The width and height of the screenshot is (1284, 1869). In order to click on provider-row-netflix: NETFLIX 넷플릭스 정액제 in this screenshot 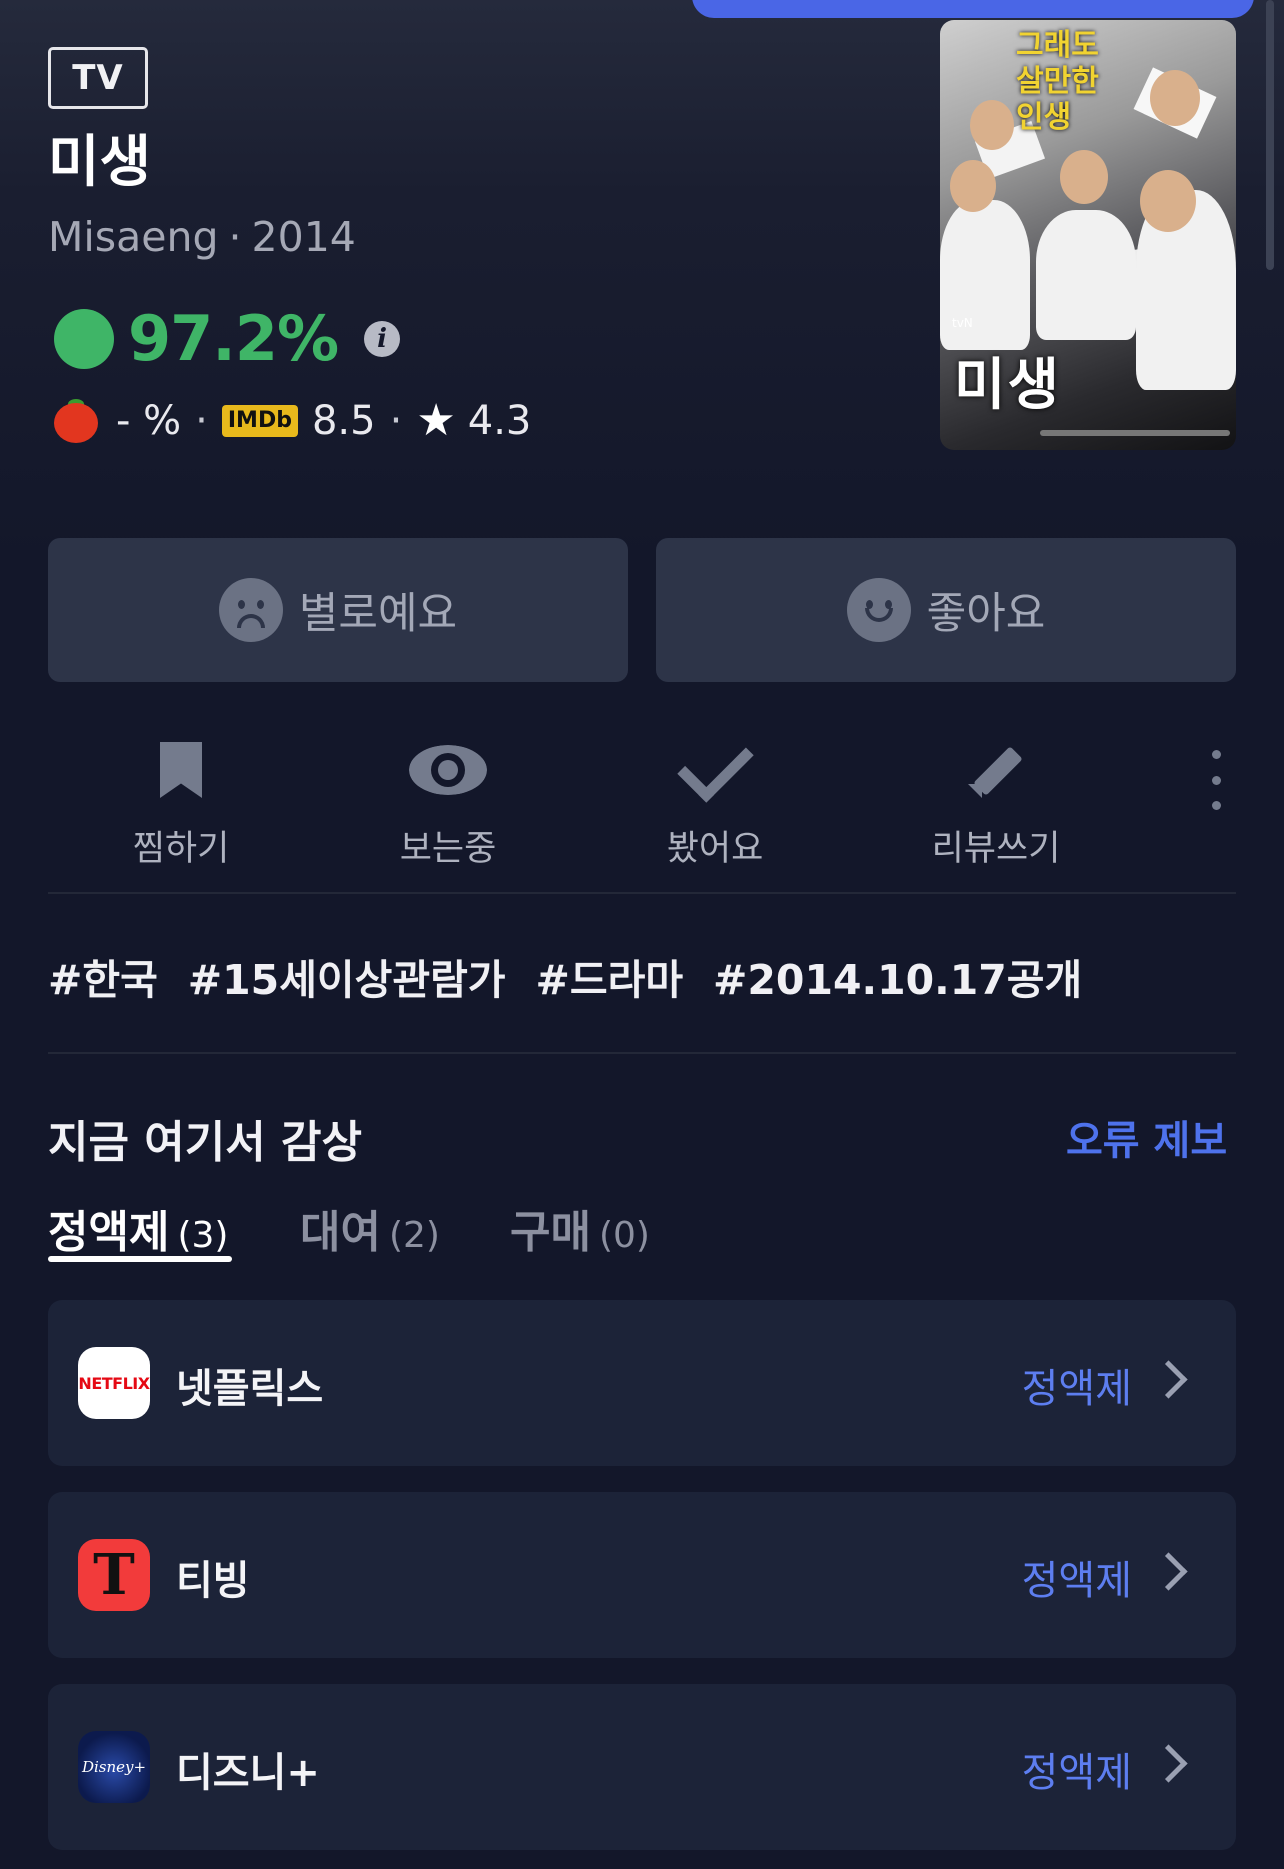, I will do `click(642, 1383)`.